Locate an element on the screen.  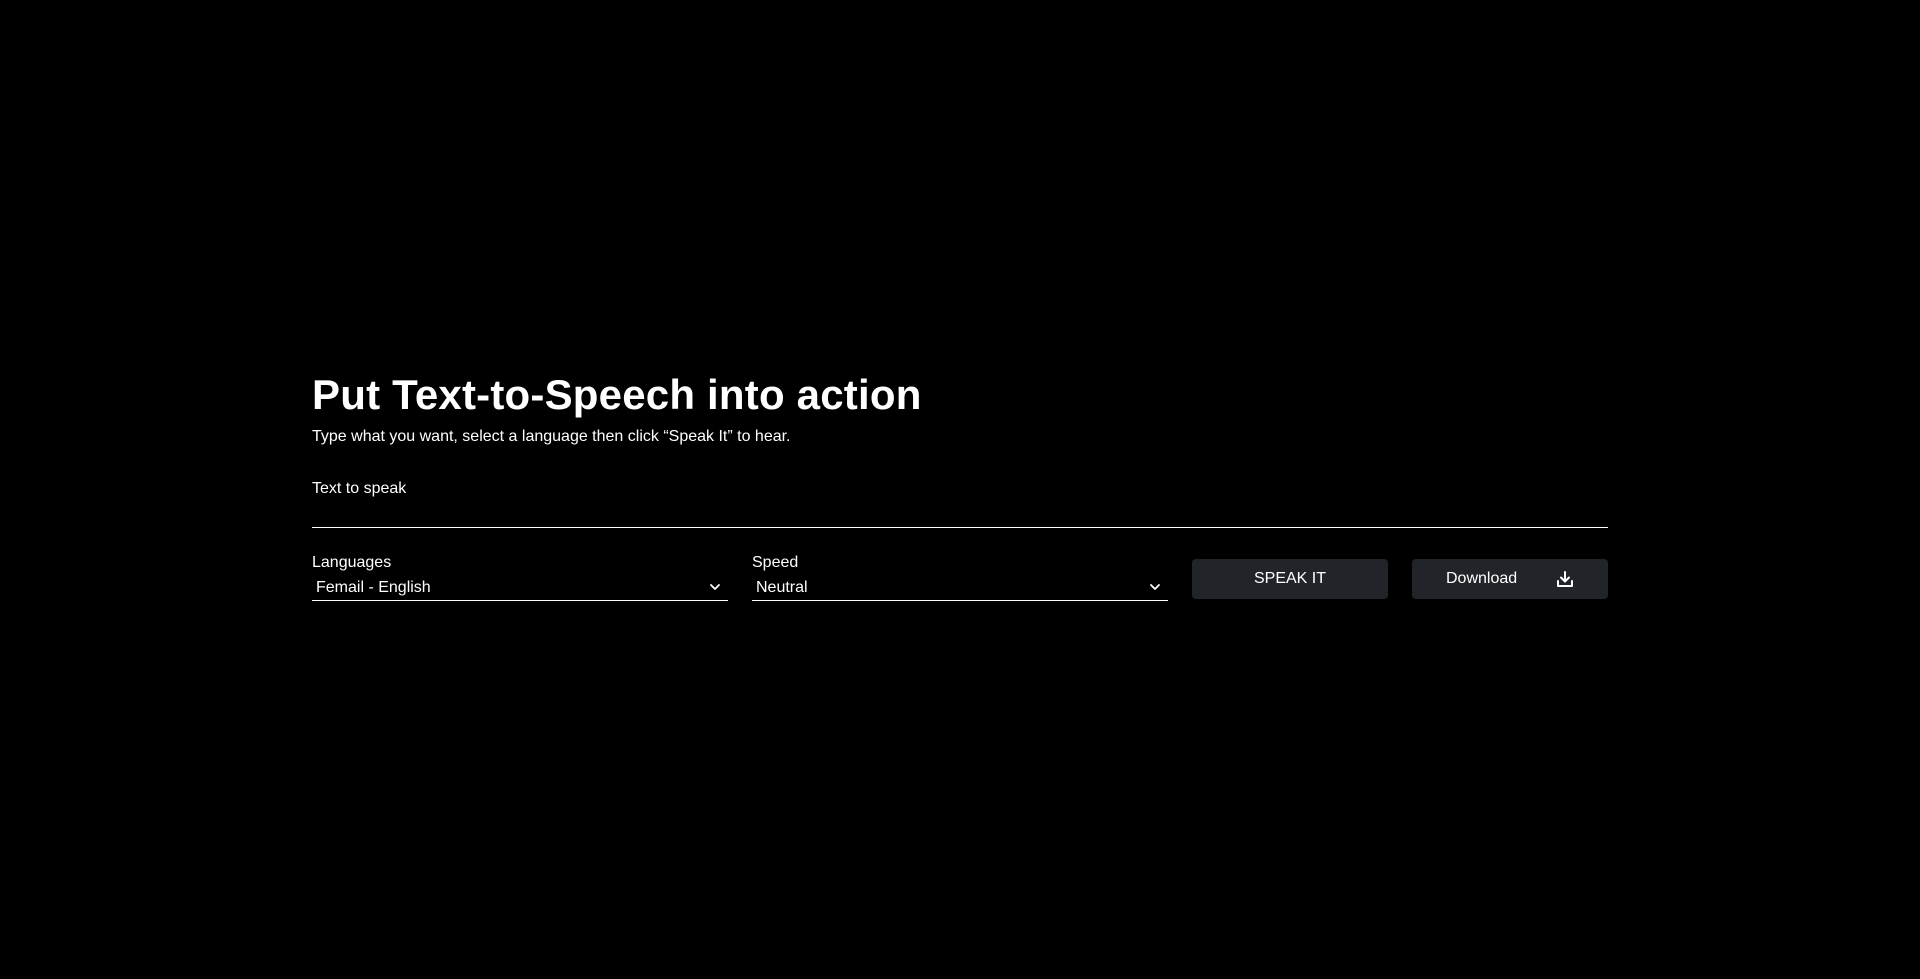
speed-selected-value: Neutral is located at coordinates (782, 587).